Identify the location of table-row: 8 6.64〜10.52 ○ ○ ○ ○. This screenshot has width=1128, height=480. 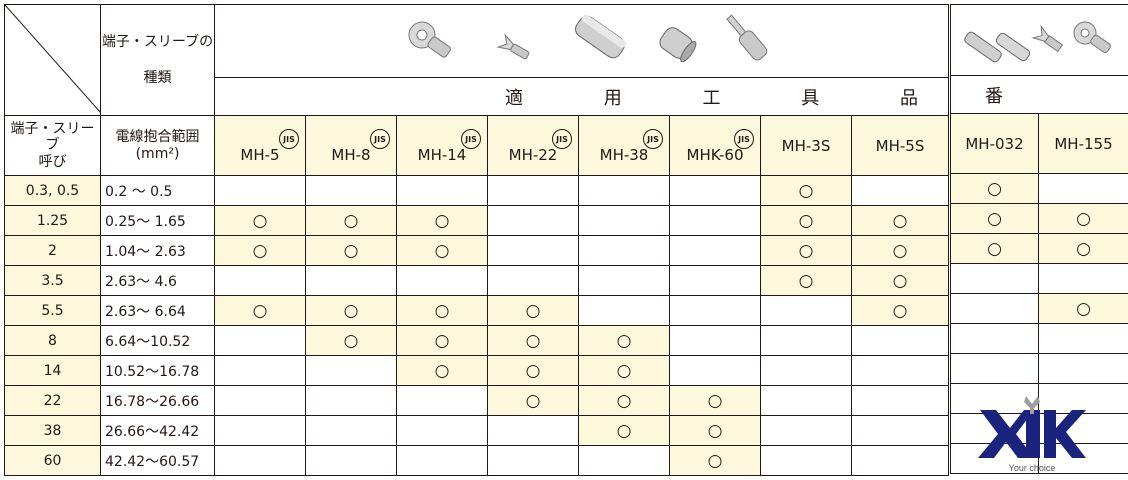
(476, 340).